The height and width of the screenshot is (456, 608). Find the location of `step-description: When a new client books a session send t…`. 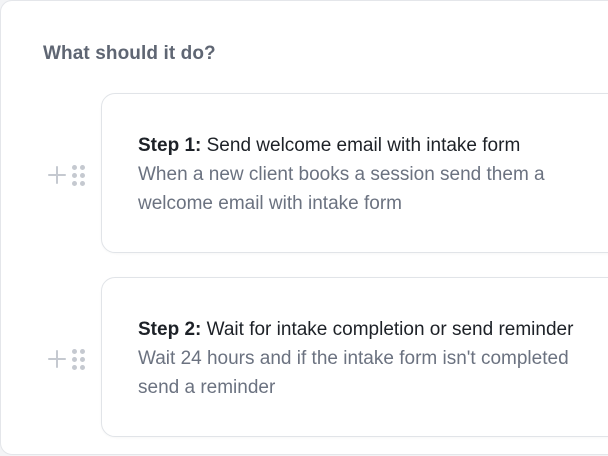

step-description: When a new client books a session send t… is located at coordinates (341, 189).